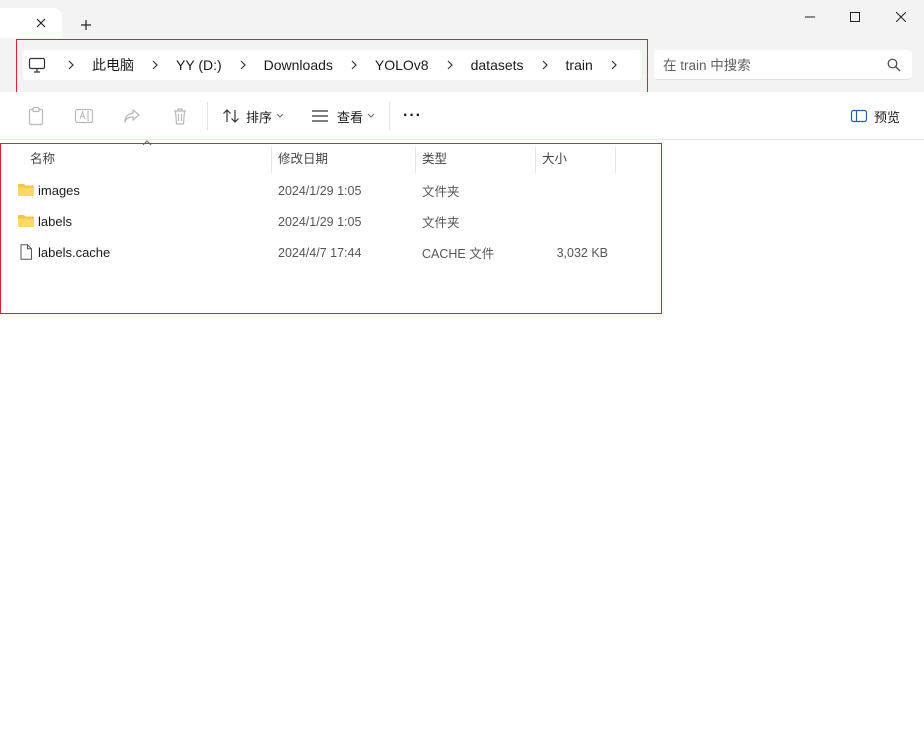 Image resolution: width=924 pixels, height=749 pixels. What do you see at coordinates (231, 116) in the screenshot?
I see `sort-icon` at bounding box center [231, 116].